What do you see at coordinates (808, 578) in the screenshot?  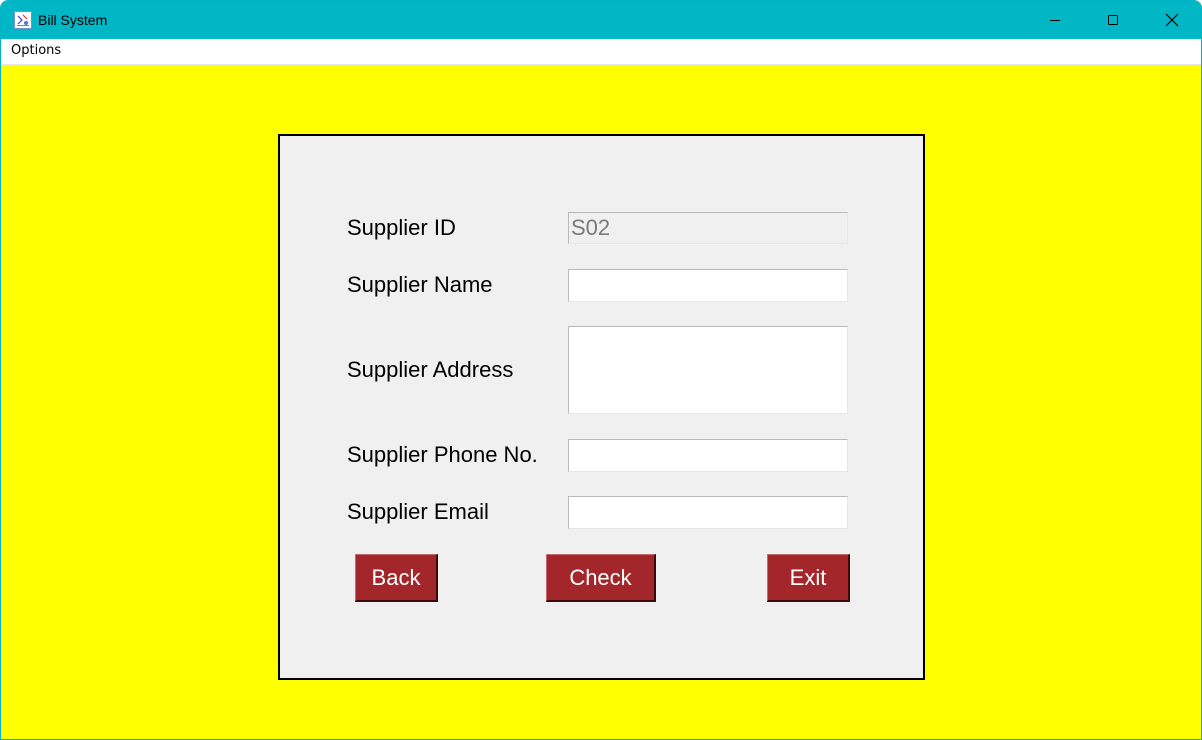 I see `exit-button: Exit` at bounding box center [808, 578].